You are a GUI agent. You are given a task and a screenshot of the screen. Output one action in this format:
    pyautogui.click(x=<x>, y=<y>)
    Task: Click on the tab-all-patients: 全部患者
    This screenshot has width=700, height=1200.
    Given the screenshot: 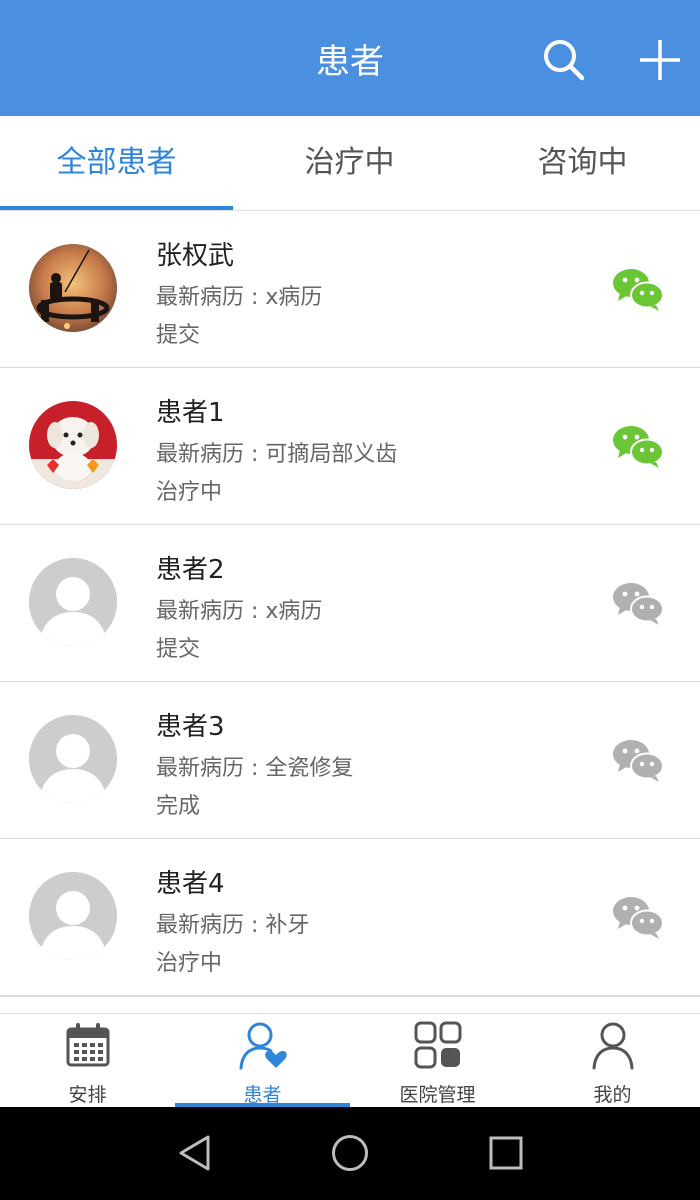 What is the action you would take?
    pyautogui.click(x=116, y=163)
    